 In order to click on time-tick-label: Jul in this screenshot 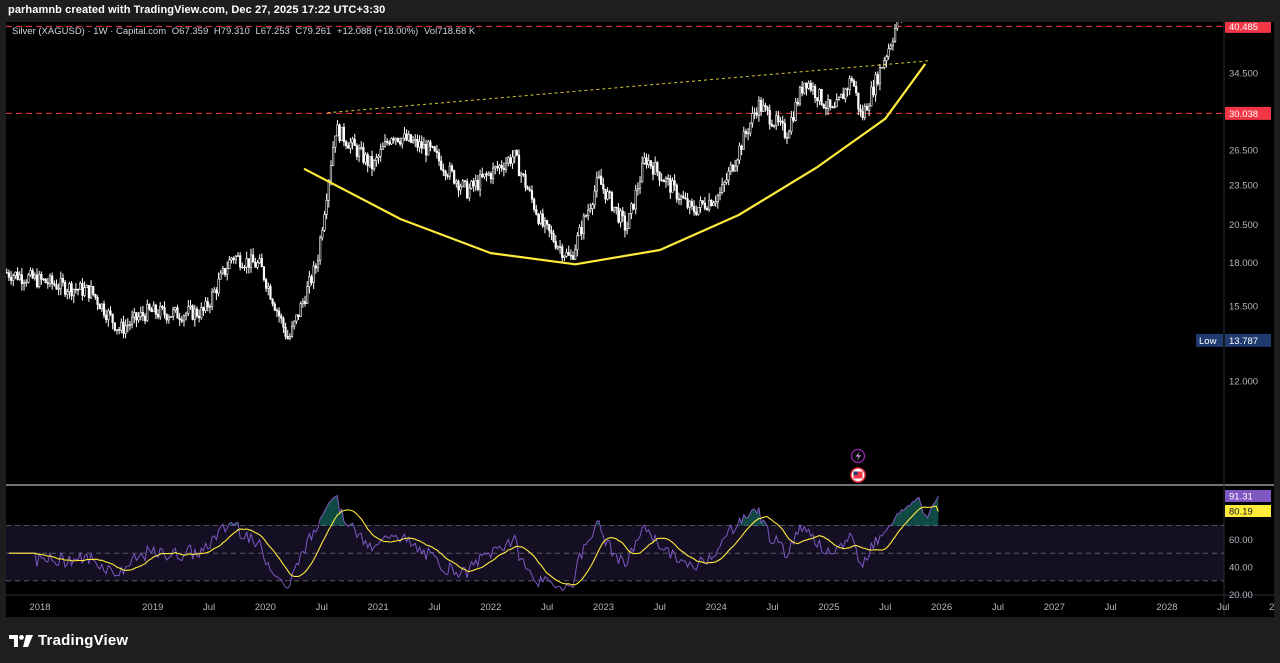, I will do `click(547, 607)`.